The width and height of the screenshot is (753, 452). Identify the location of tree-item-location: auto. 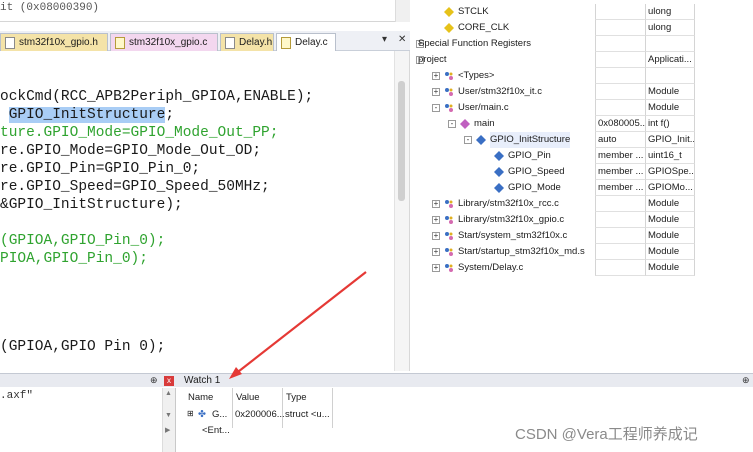
(620, 140).